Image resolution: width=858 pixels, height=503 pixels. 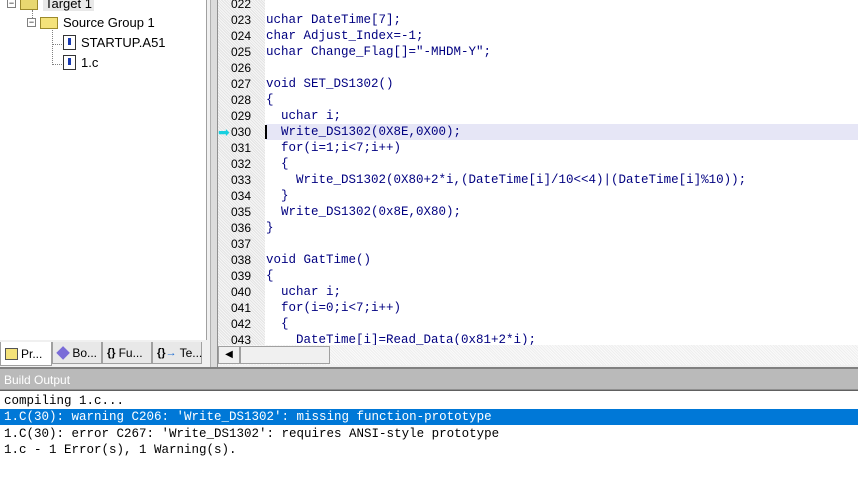 I want to click on horizontal-scrollbar: ◀, so click(x=538, y=355).